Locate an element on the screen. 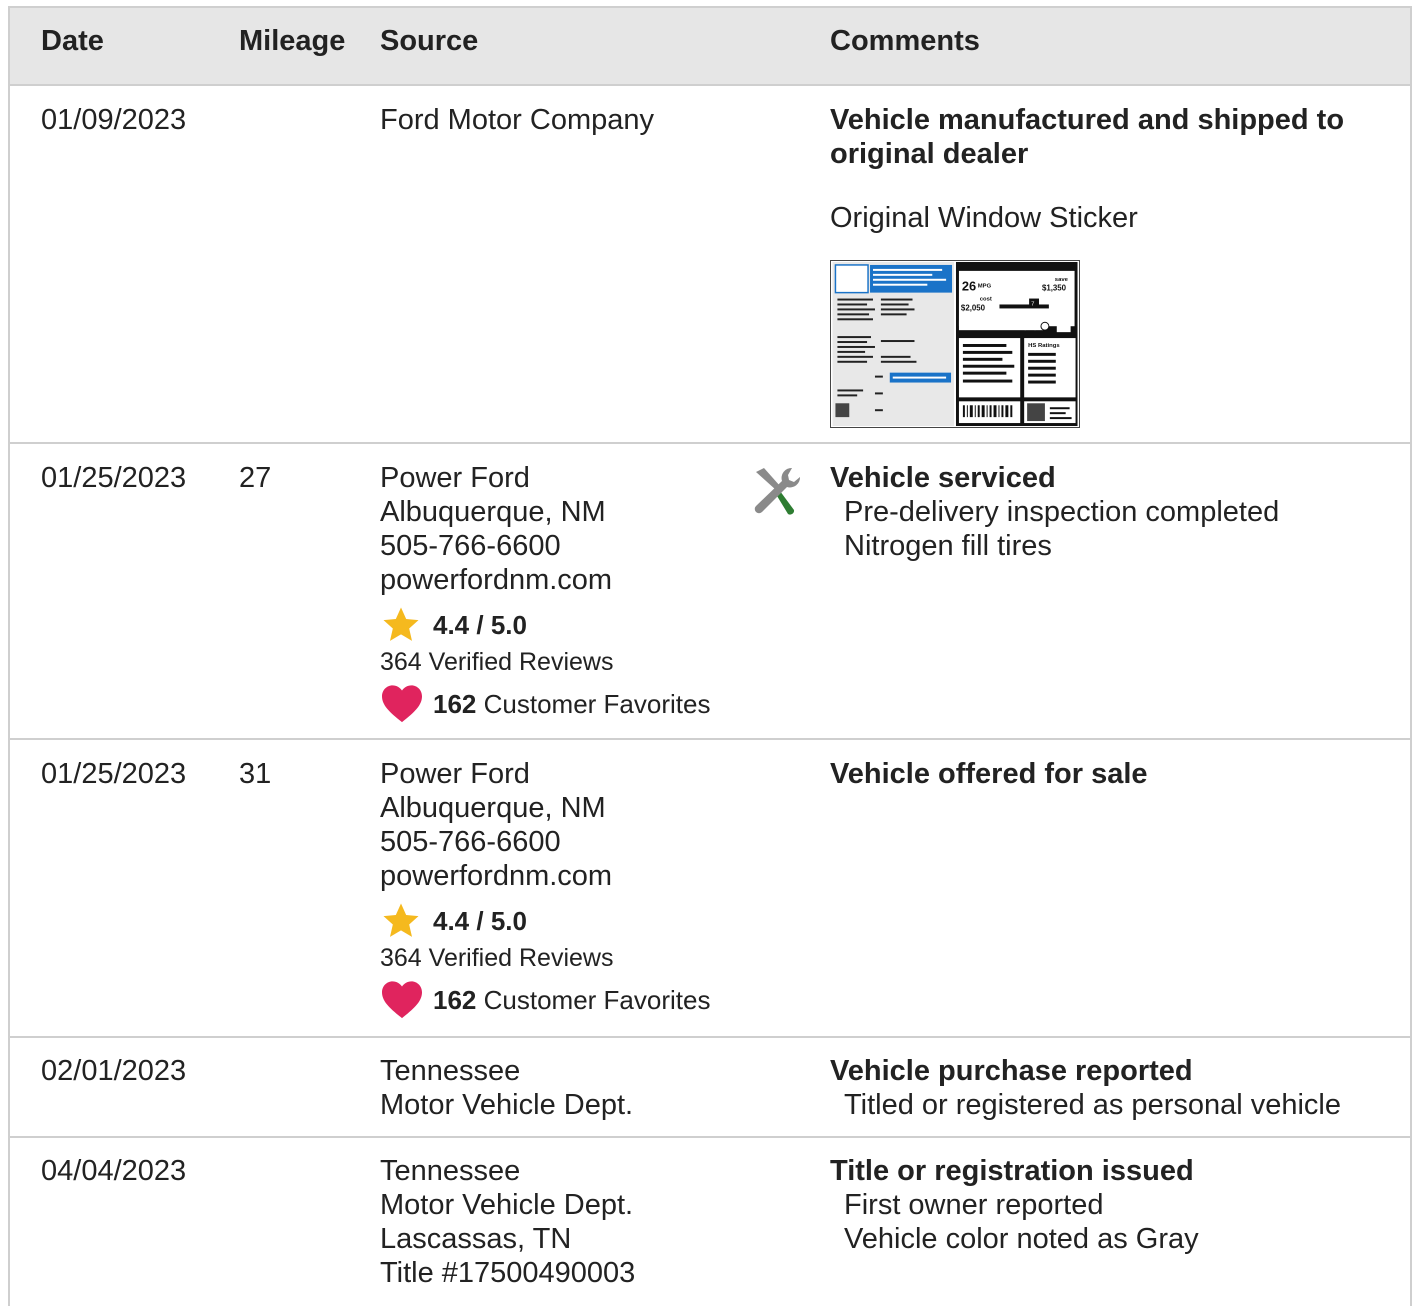 This screenshot has height=1308, width=1416. row-date: 02/01/2023 is located at coordinates (114, 1071).